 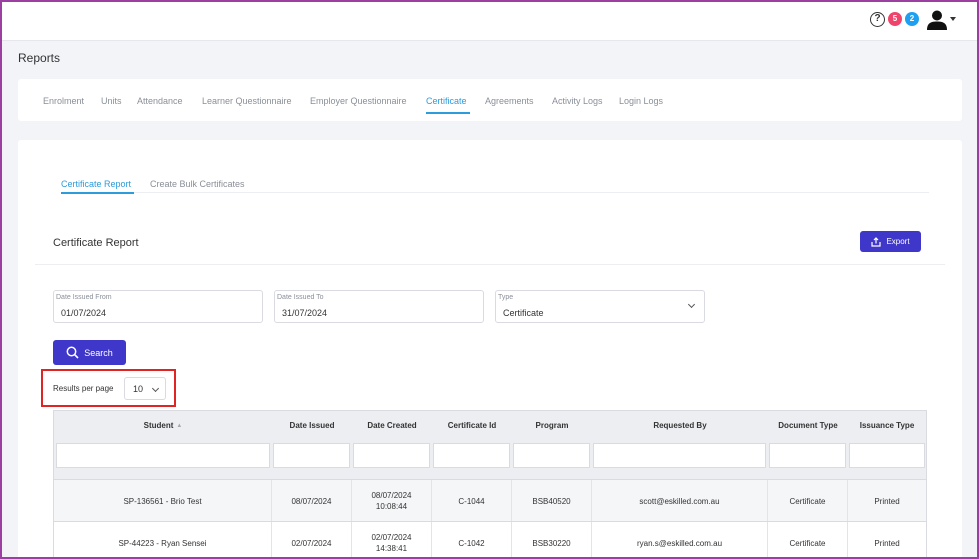 I want to click on program-filter-input, so click(x=551, y=455).